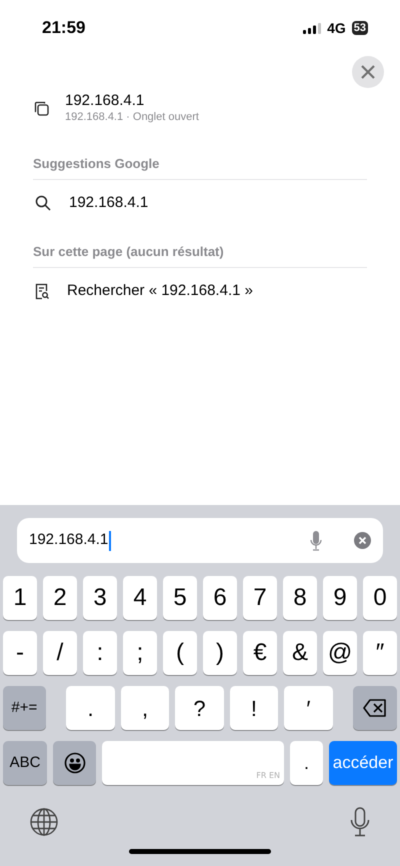 The height and width of the screenshot is (866, 400). Describe the element at coordinates (100, 598) in the screenshot. I see `keyboard-key: 3` at that location.